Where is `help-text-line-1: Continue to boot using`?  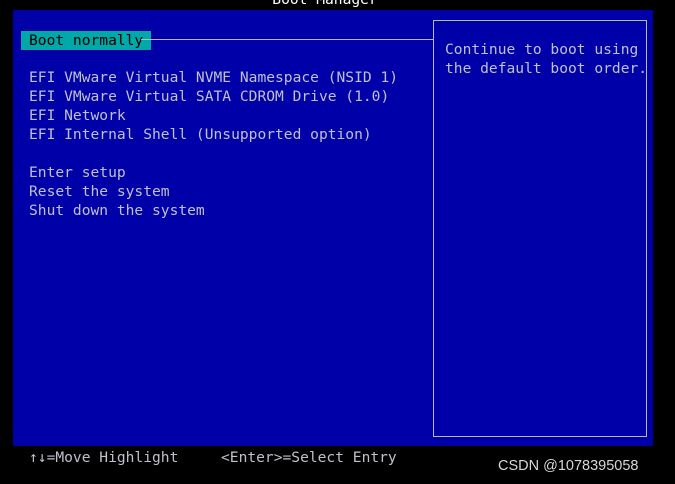 help-text-line-1: Continue to boot using is located at coordinates (542, 49).